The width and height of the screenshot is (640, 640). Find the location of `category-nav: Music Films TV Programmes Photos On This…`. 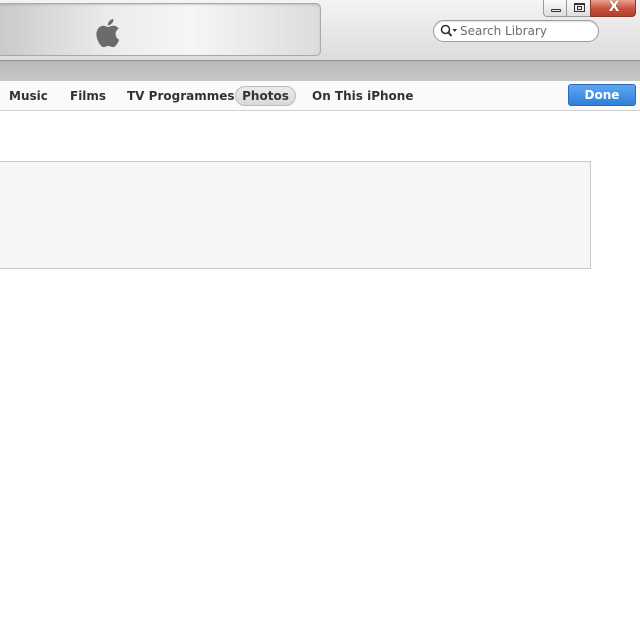

category-nav: Music Films TV Programmes Photos On This… is located at coordinates (320, 96).